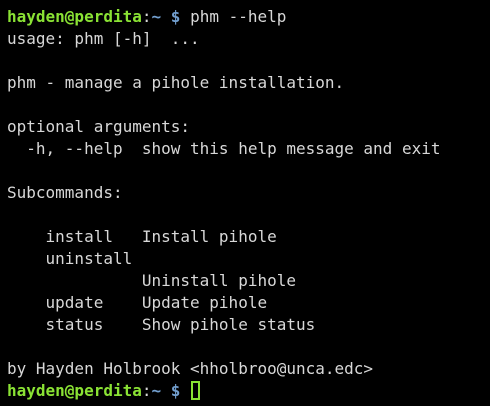  I want to click on command-text: phm --help, so click(238, 16).